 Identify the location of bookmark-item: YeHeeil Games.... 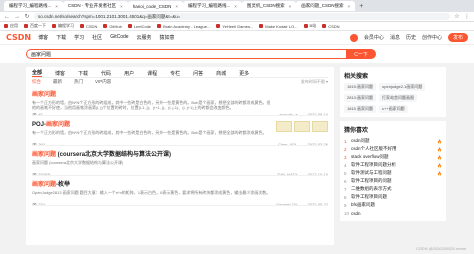
(234, 26).